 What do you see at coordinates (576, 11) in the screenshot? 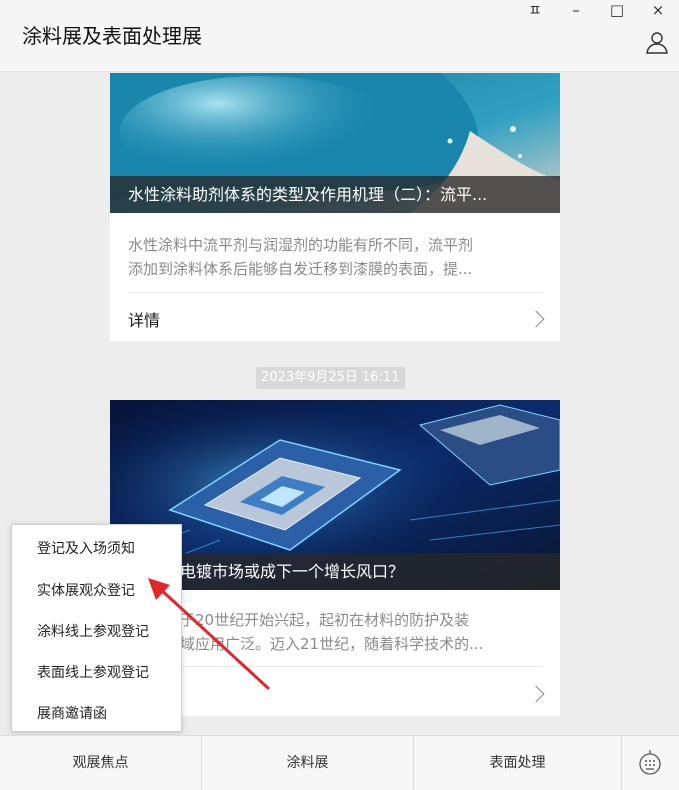
I see `minimize-button: –` at bounding box center [576, 11].